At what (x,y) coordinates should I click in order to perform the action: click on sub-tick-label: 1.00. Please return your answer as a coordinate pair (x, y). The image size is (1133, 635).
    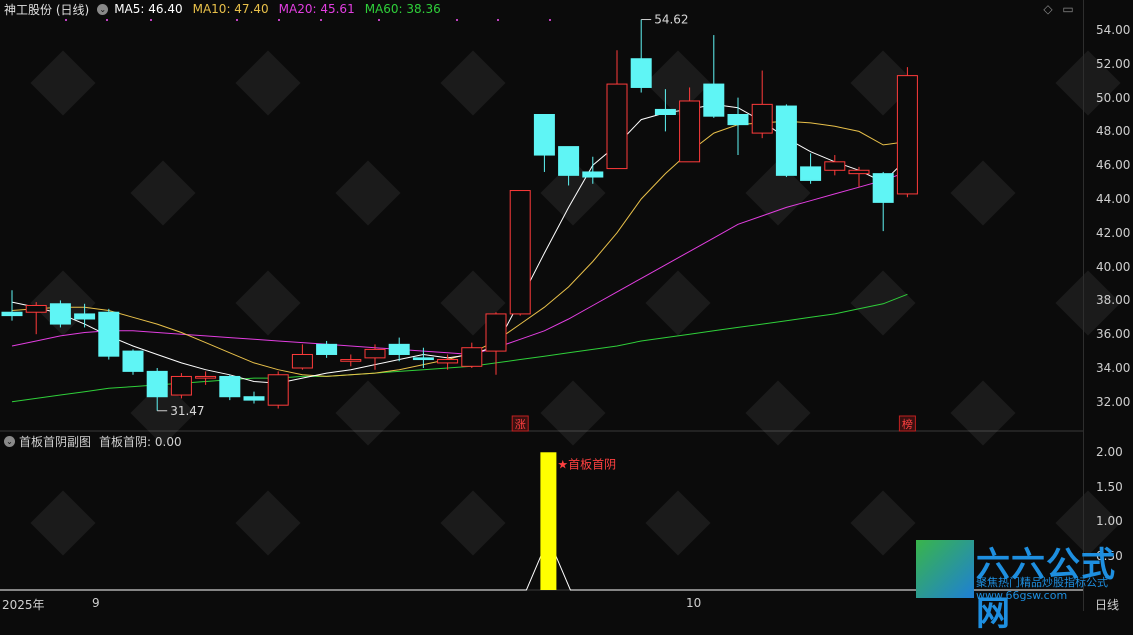
    Looking at the image, I should click on (1109, 521).